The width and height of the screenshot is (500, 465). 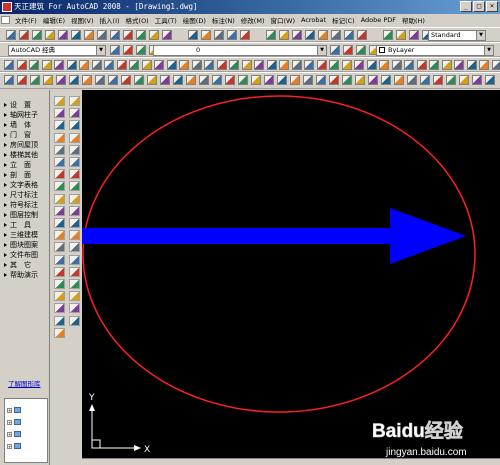 What do you see at coordinates (435, 50) in the screenshot?
I see `color-combo: ByLayer ▼` at bounding box center [435, 50].